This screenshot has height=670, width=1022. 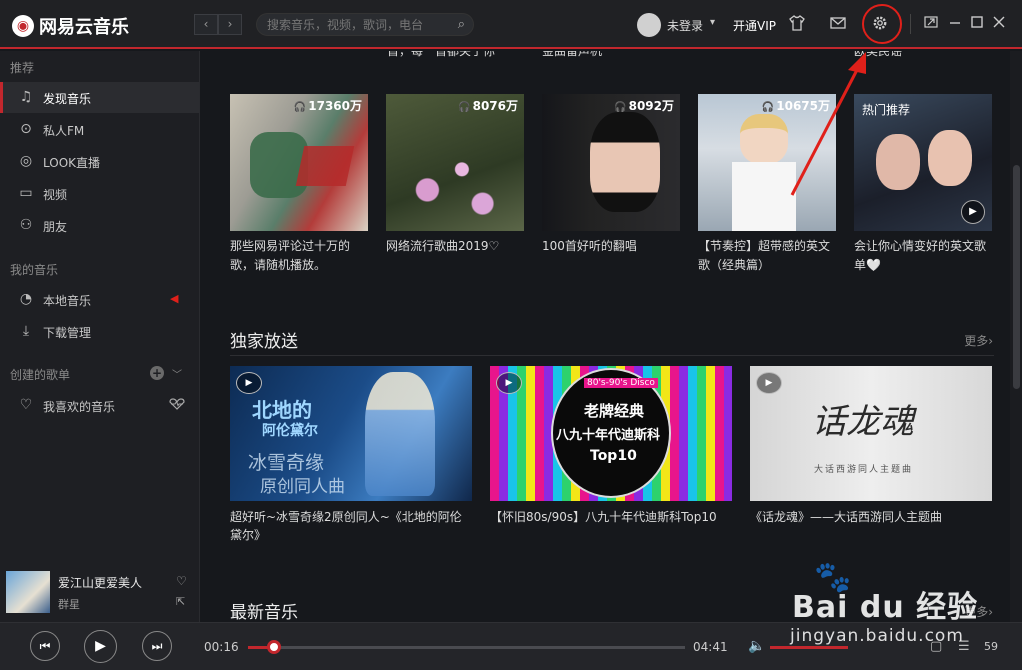 What do you see at coordinates (157, 373) in the screenshot?
I see `add-playlist-icon: +` at bounding box center [157, 373].